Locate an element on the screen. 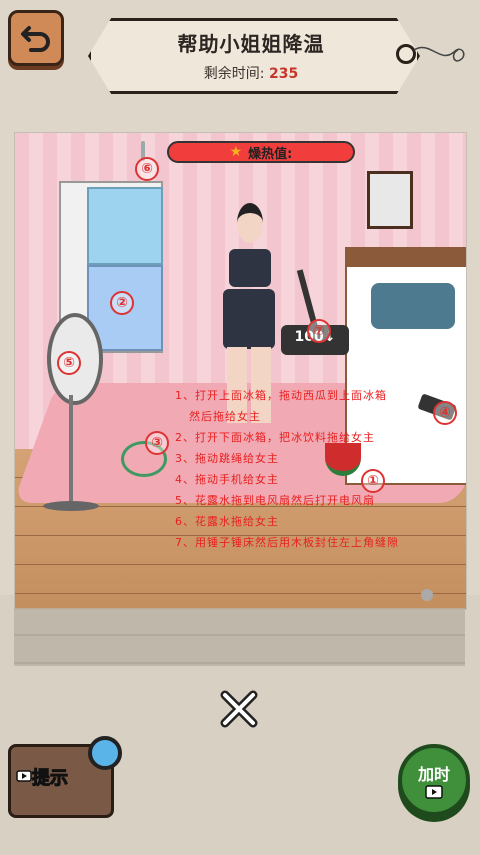  timer: 剩余时间: 235 is located at coordinates (251, 73).